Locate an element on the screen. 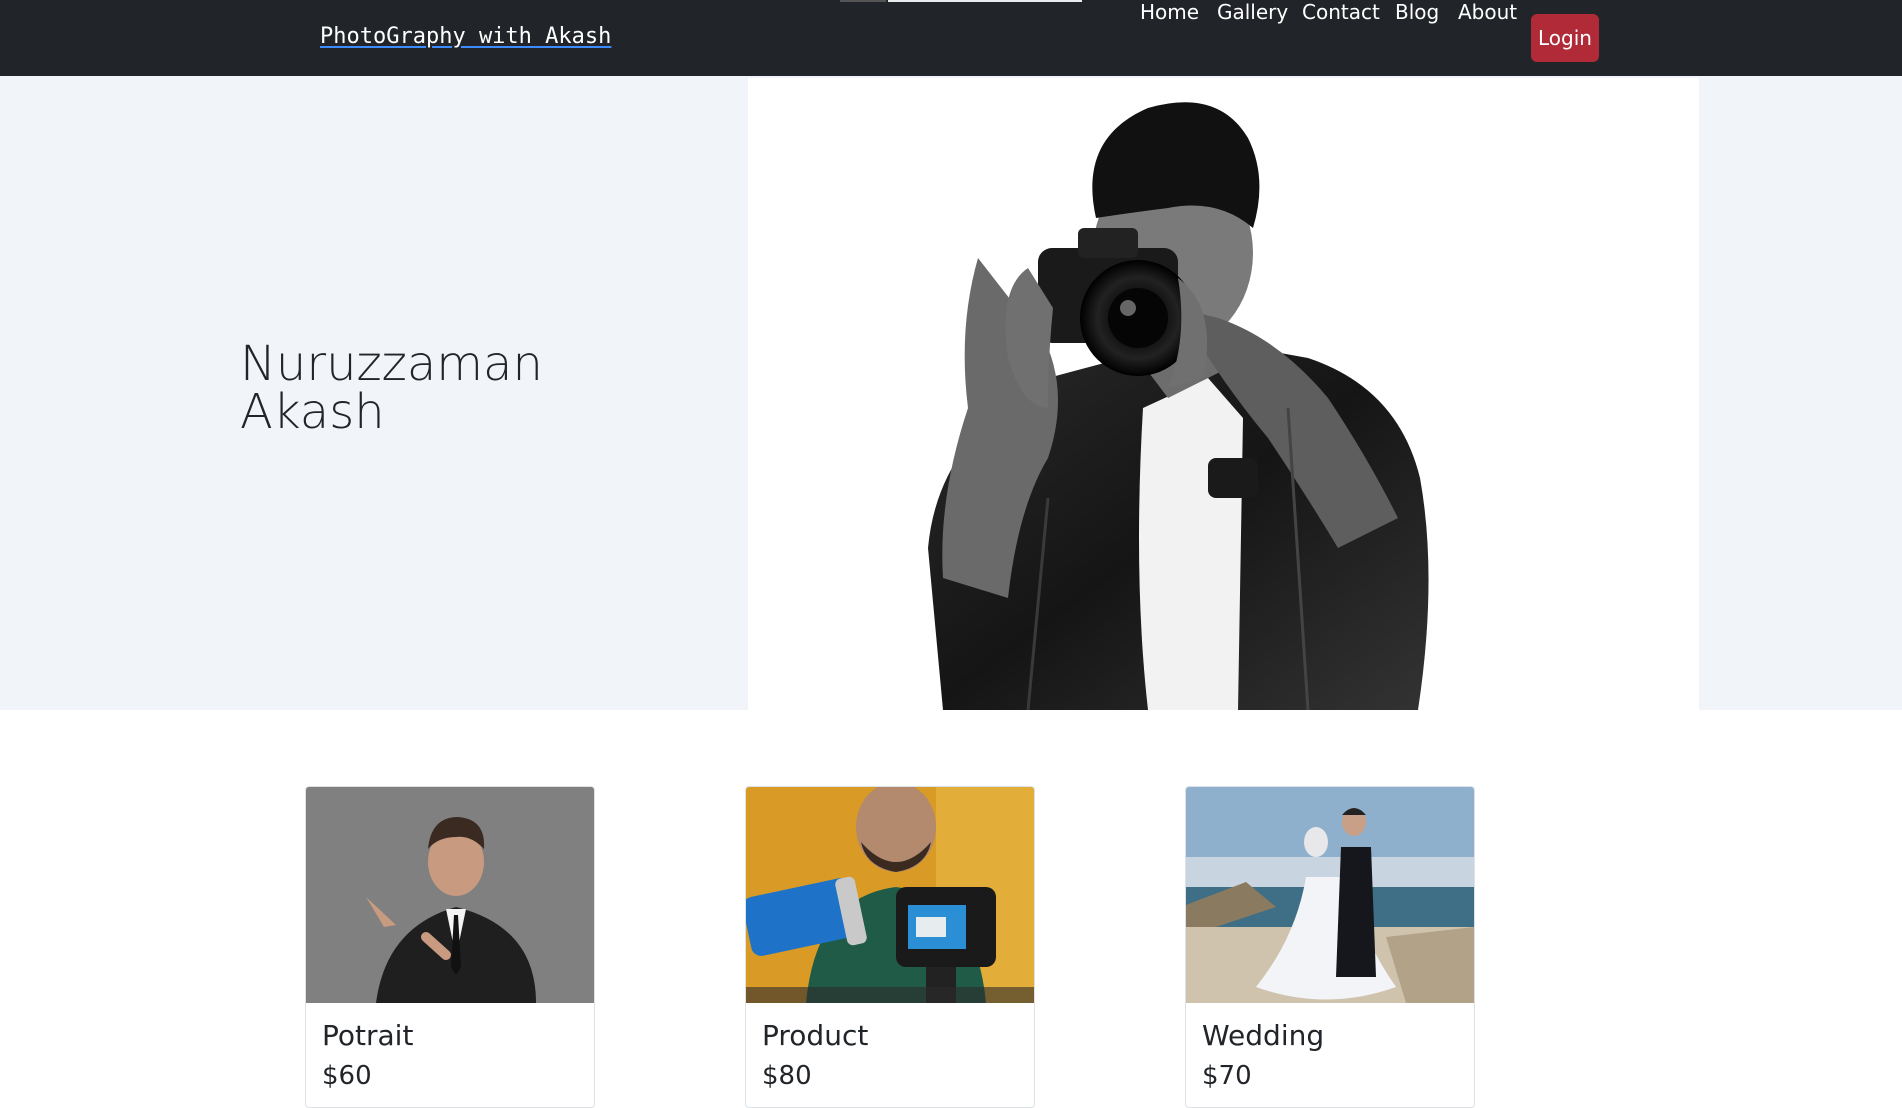 The image size is (1902, 1108). card-price: $60 is located at coordinates (347, 1076).